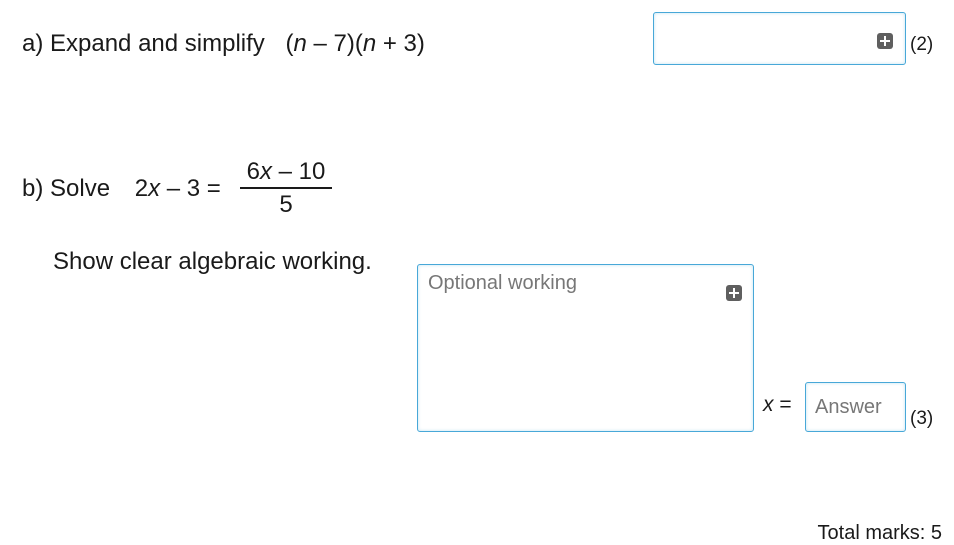 The image size is (954, 545). Describe the element at coordinates (782, 404) in the screenshot. I see `answer-equals: =` at that location.